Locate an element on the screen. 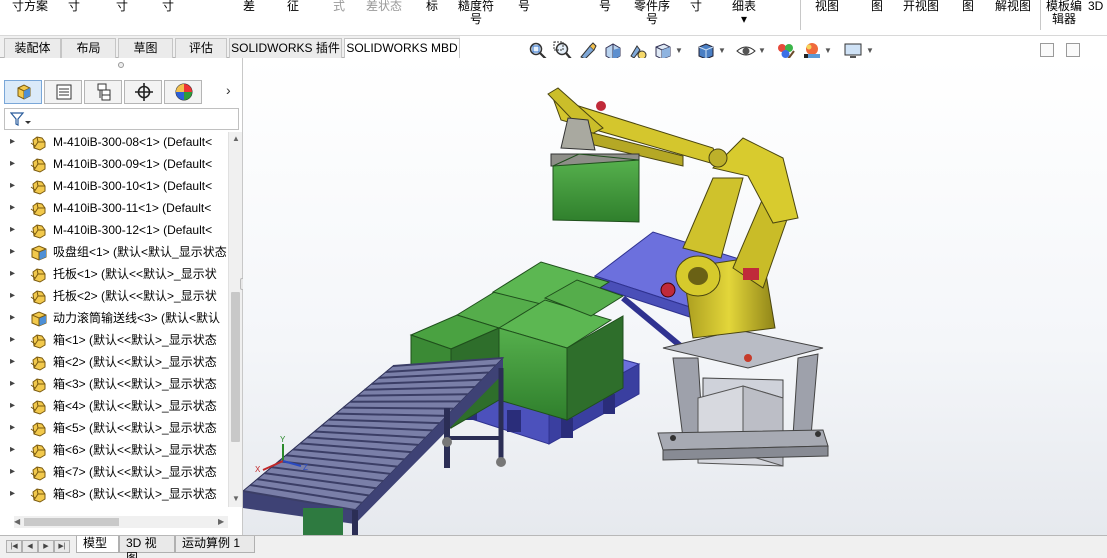 The image size is (1107, 558). panel-resize-grip is located at coordinates (121, 65).